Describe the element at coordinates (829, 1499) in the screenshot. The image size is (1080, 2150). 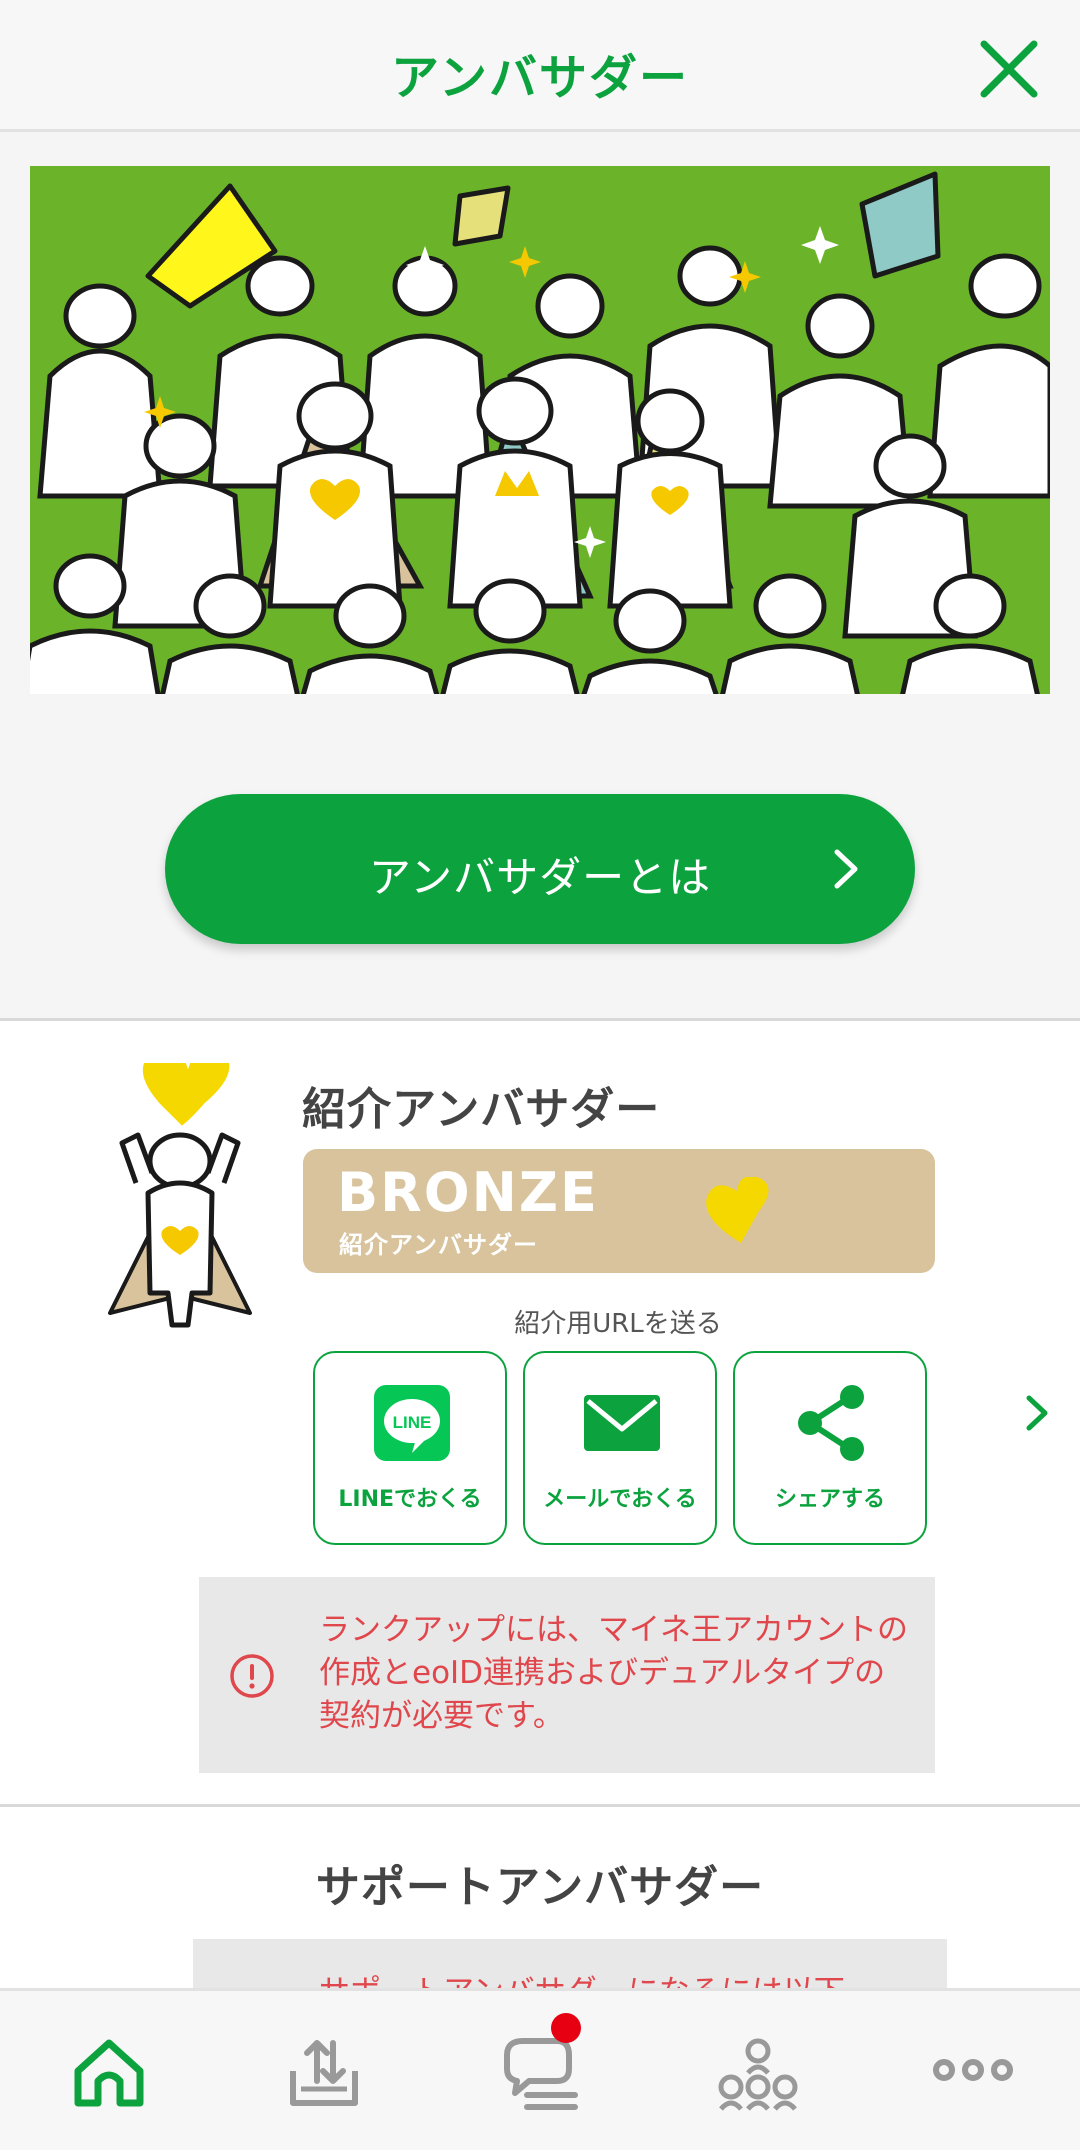
I see `share-other-label: シェアする` at that location.